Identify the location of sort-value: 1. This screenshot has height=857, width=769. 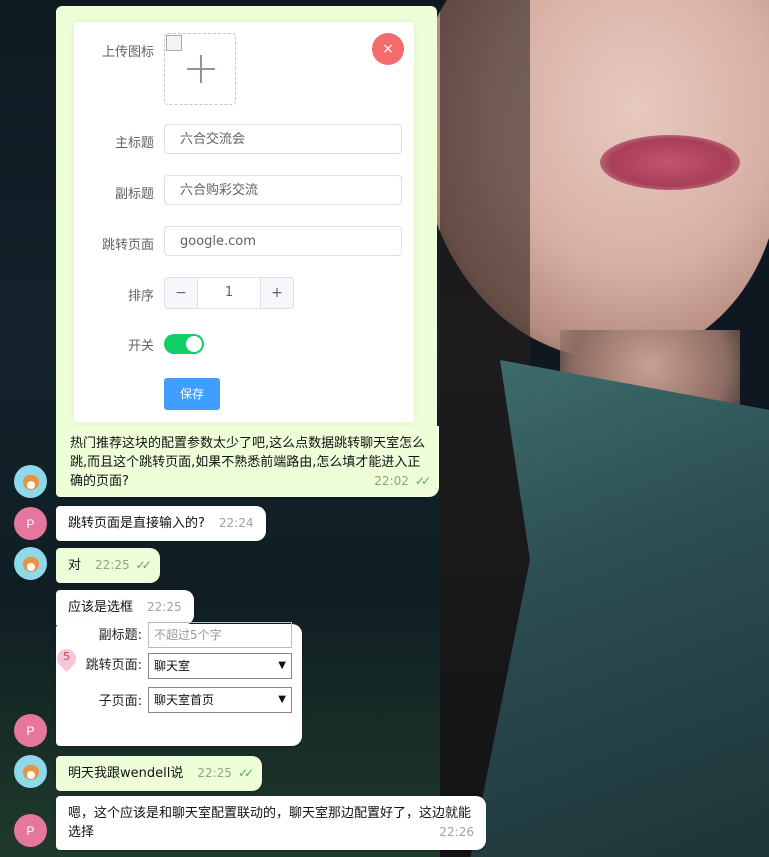
(229, 293).